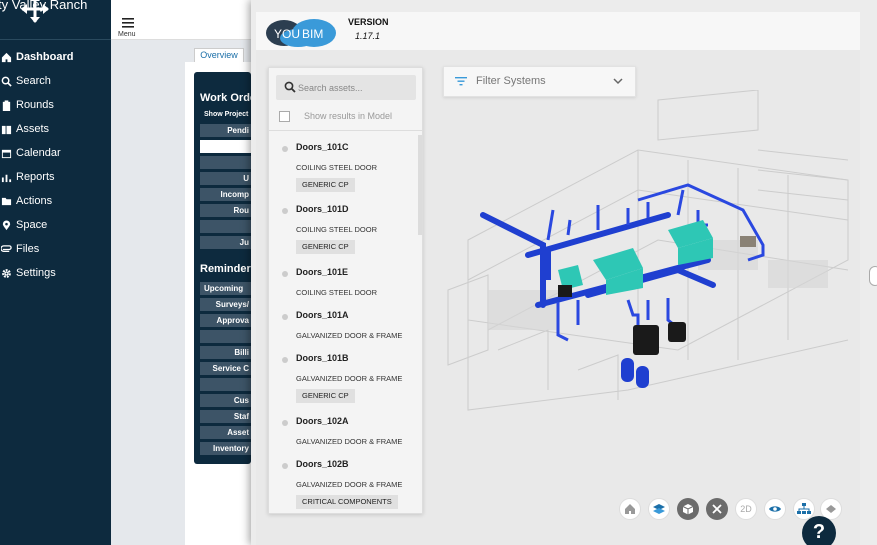 The width and height of the screenshot is (877, 545). Describe the element at coordinates (55, 81) in the screenshot. I see `sidebar-item-search: Search` at that location.